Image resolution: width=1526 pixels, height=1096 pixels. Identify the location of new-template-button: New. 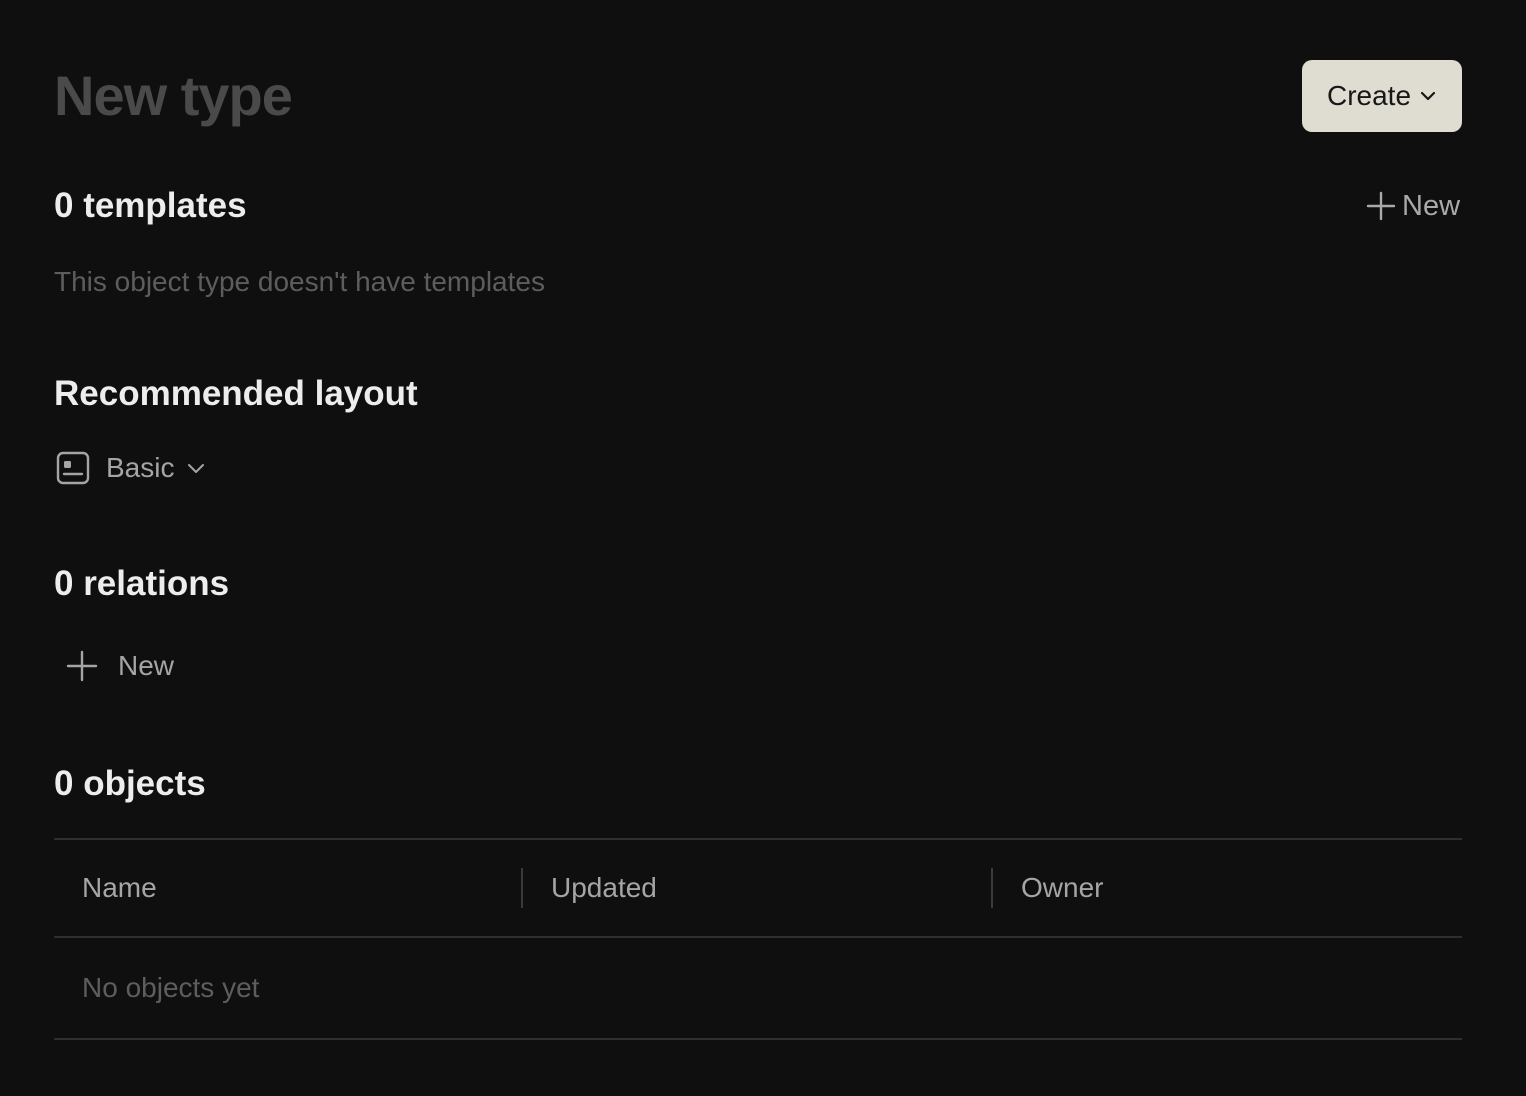
(1413, 206).